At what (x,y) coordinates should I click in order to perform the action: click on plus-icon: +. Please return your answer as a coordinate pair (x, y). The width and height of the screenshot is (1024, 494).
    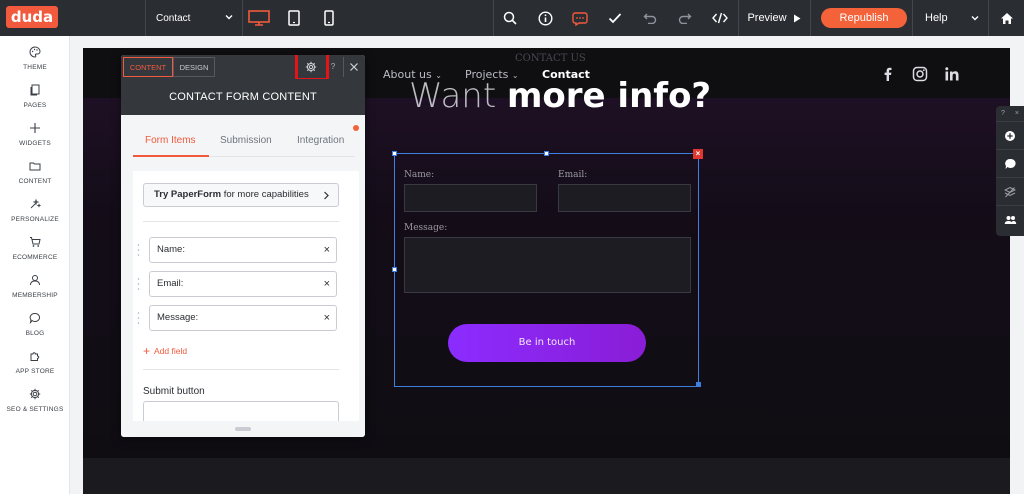
    Looking at the image, I should click on (147, 351).